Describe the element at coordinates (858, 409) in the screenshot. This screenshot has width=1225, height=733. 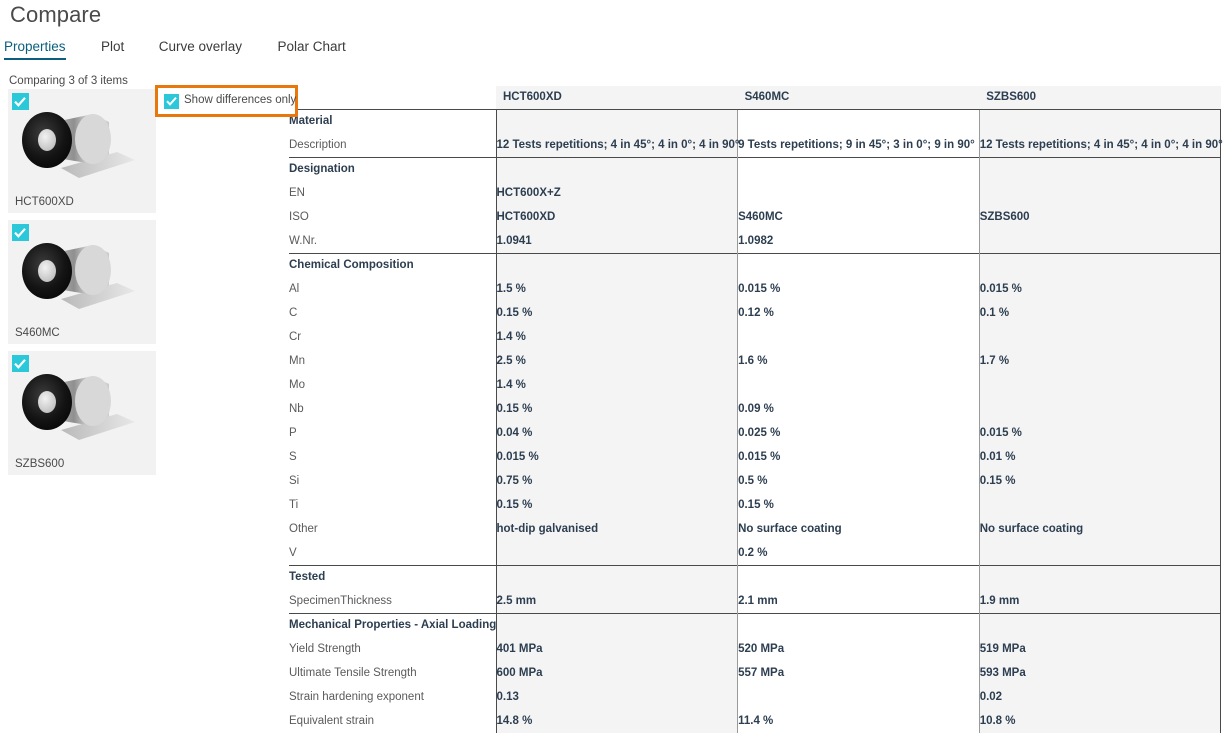
I see `table-cell-value: 0.09 %` at that location.